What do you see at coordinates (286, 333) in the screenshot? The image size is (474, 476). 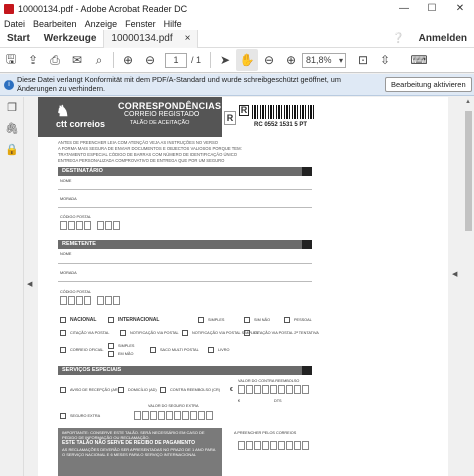 I see `label-citacao-2: CITAÇÃO VIA POSTAL 2ª TENTATIVA` at bounding box center [286, 333].